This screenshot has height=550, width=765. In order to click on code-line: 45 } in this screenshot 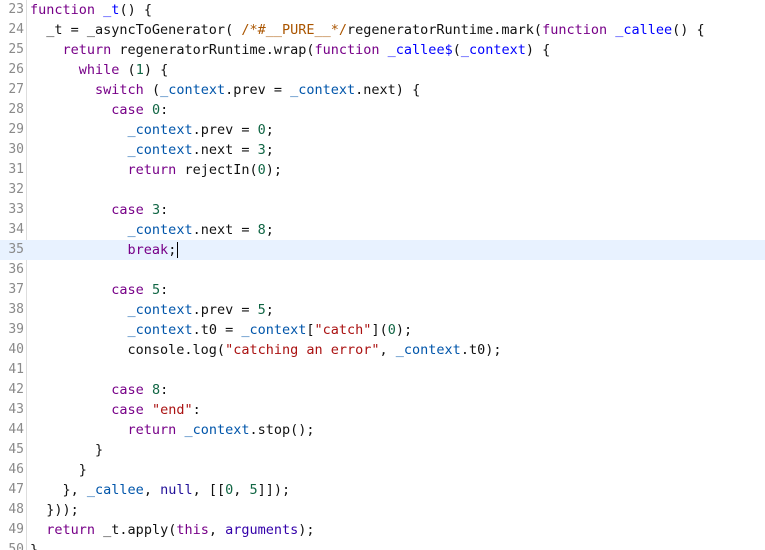, I will do `click(382, 450)`.